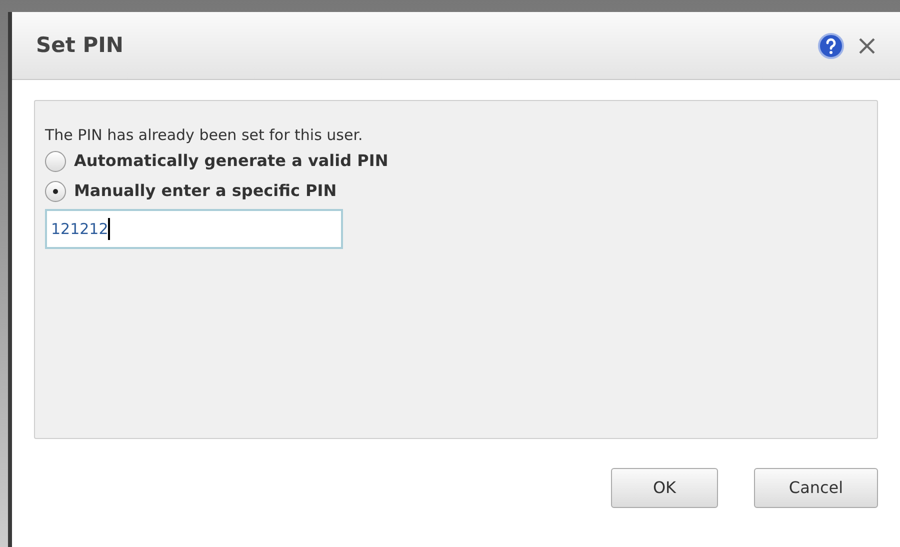  Describe the element at coordinates (205, 191) in the screenshot. I see `option-label: Manually enter a specific PIN` at that location.